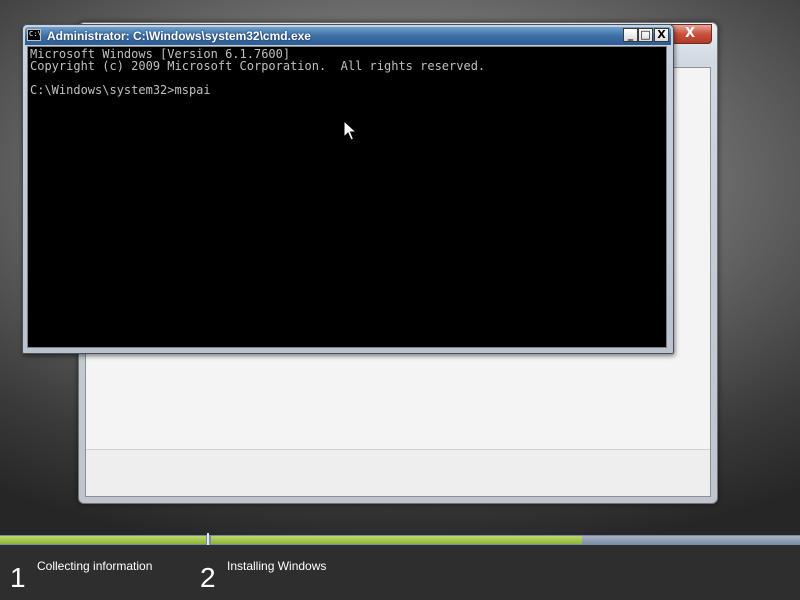 The height and width of the screenshot is (600, 800). Describe the element at coordinates (661, 35) in the screenshot. I see `close-button: X` at that location.